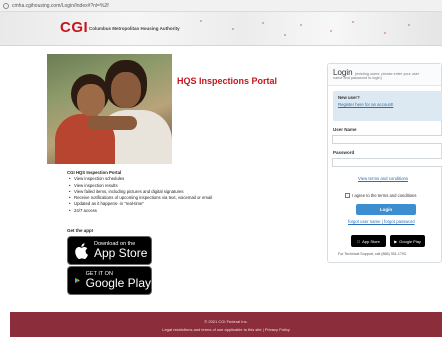 This screenshot has width=442, height=337. I want to click on app-store-badge: Download on the App Store, so click(109, 250).